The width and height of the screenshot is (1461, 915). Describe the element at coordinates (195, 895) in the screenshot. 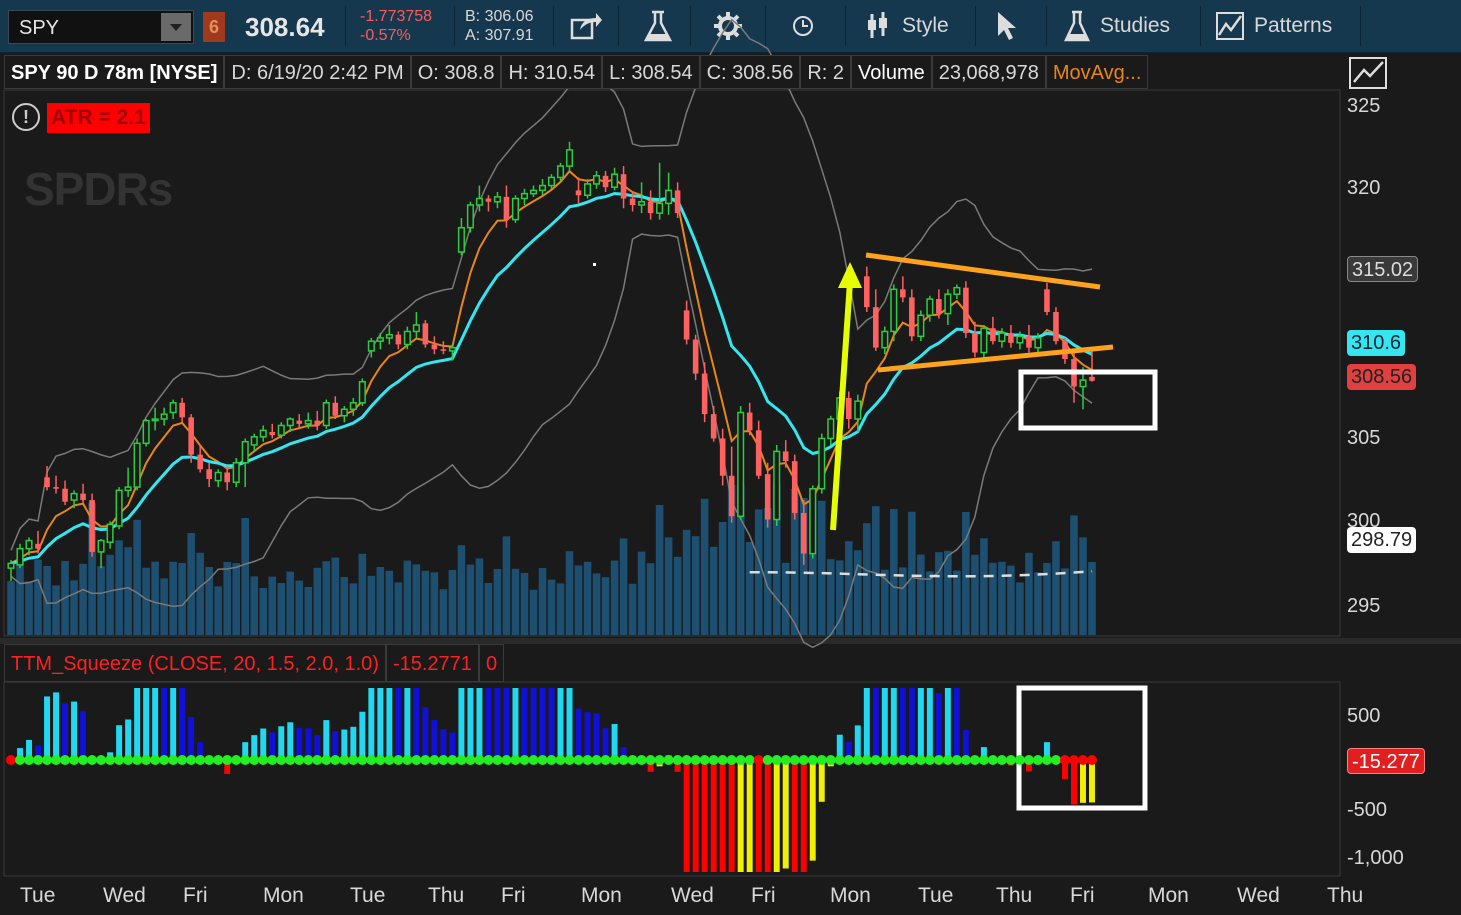

I see `time-label: Fri` at that location.